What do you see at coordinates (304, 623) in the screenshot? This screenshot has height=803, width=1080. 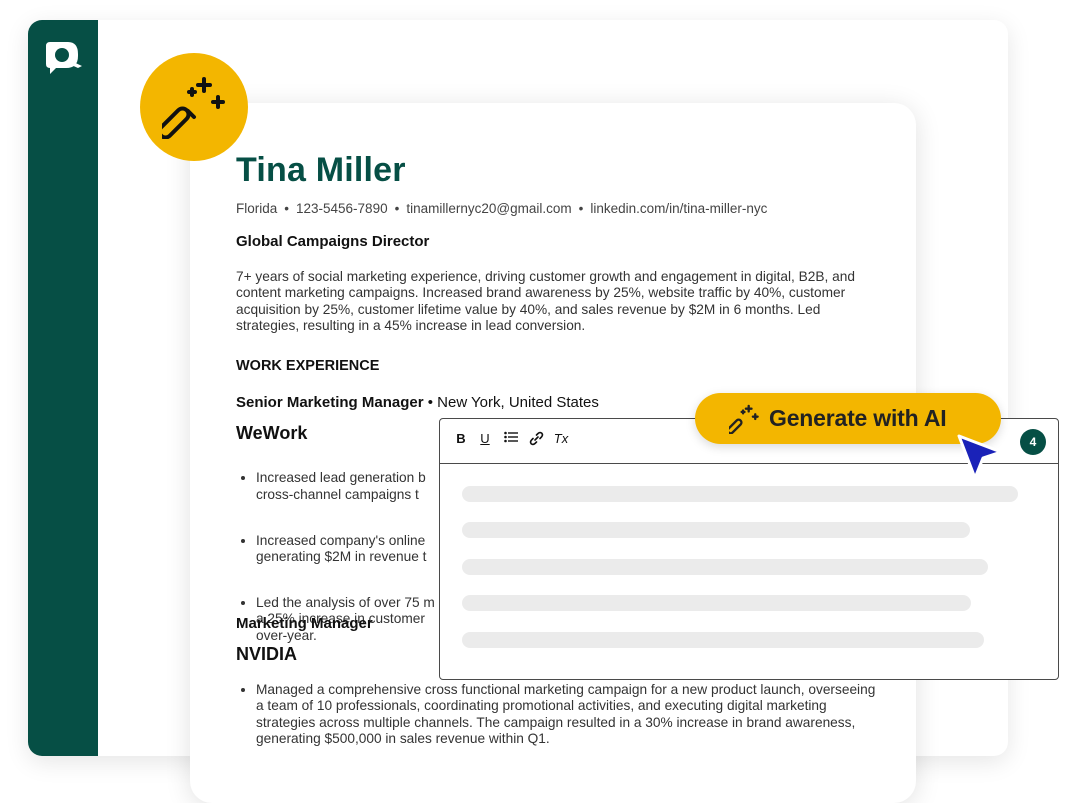 I see `job2-role: Marketing Manager` at bounding box center [304, 623].